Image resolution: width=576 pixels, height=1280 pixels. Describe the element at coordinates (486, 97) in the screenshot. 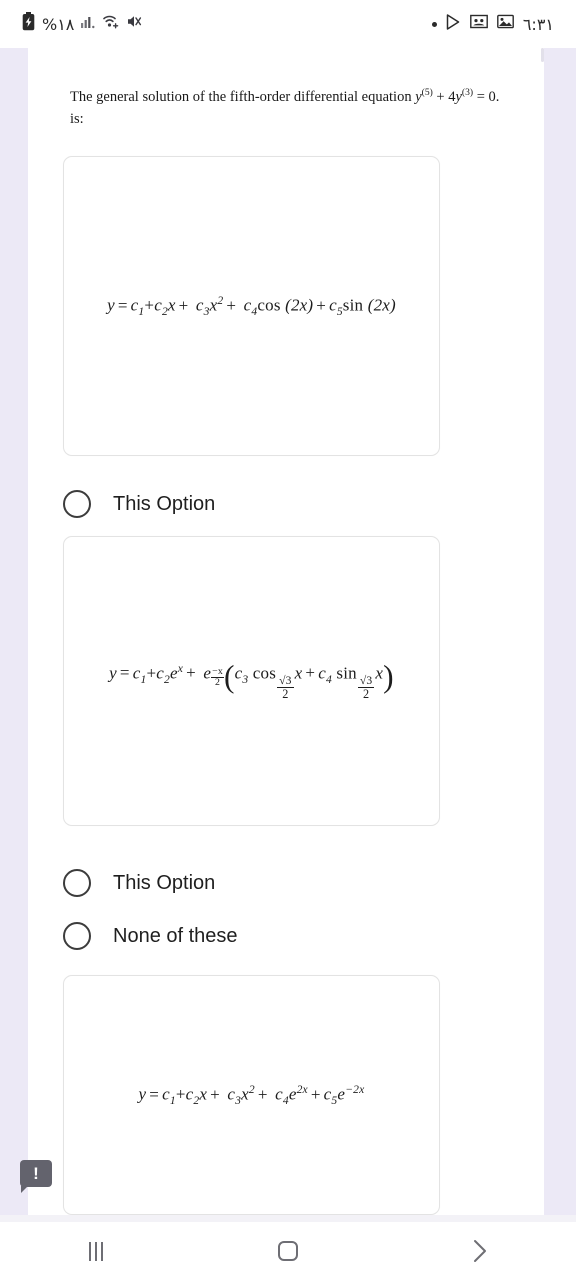

I see `question-eq-end: = 0.` at that location.